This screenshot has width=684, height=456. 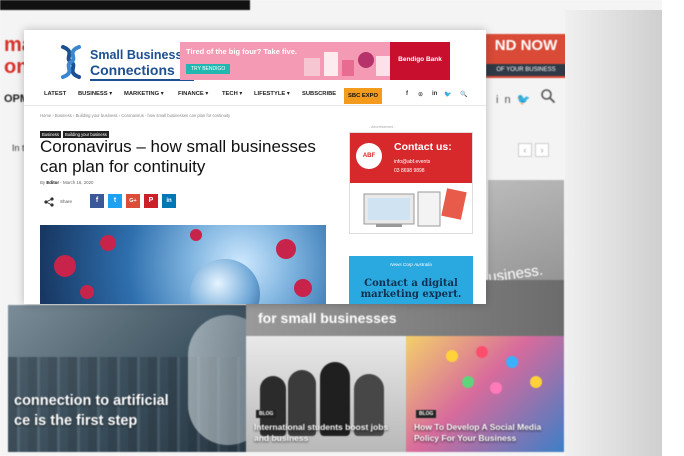 What do you see at coordinates (382, 127) in the screenshot?
I see `advertisement-label: - Advertisement -` at bounding box center [382, 127].